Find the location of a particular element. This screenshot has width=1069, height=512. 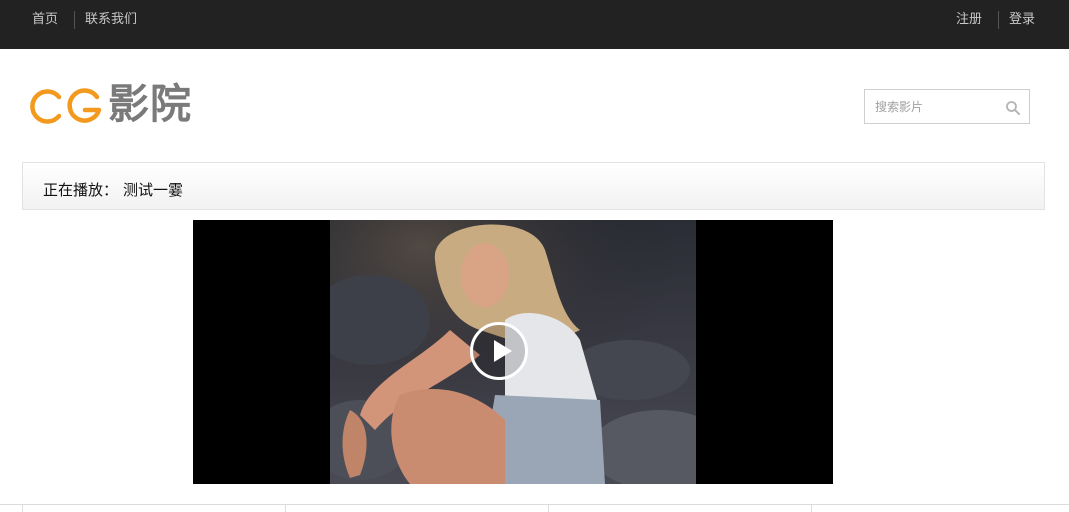

now-playing-bar: 正在播放： 测试一霎 is located at coordinates (533, 186).